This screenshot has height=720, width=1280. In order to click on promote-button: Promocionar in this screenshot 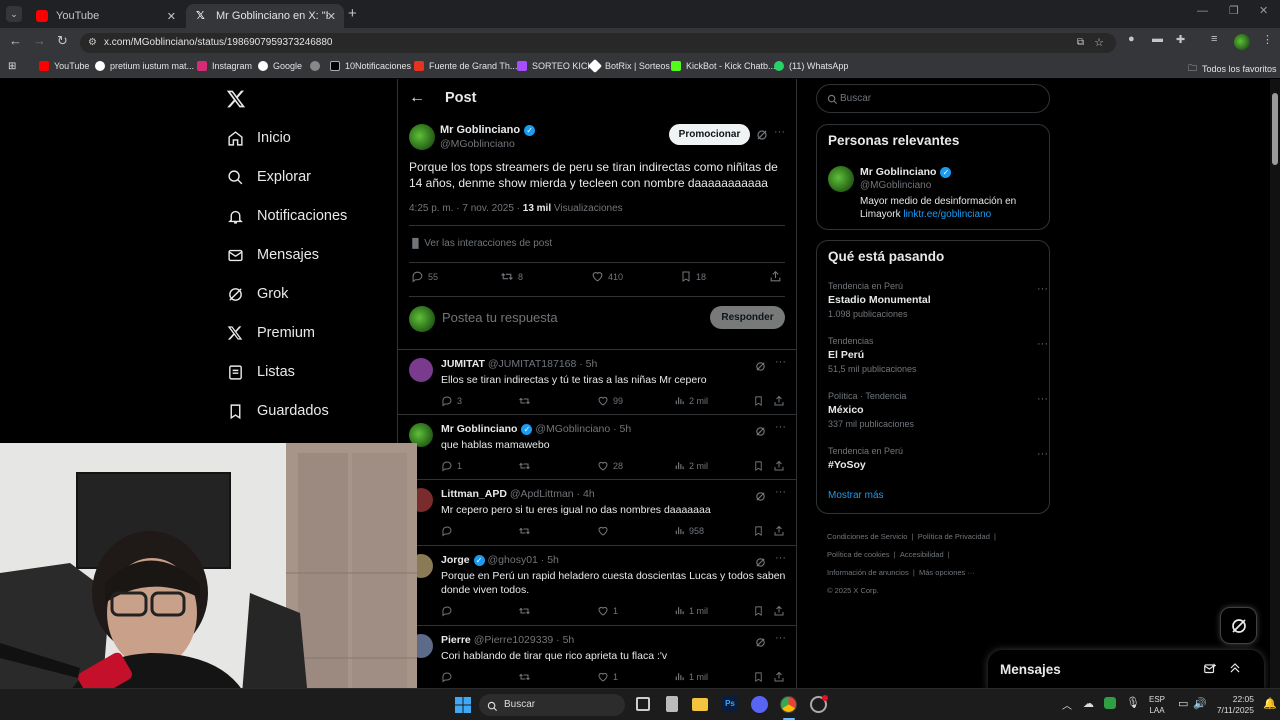, I will do `click(709, 134)`.